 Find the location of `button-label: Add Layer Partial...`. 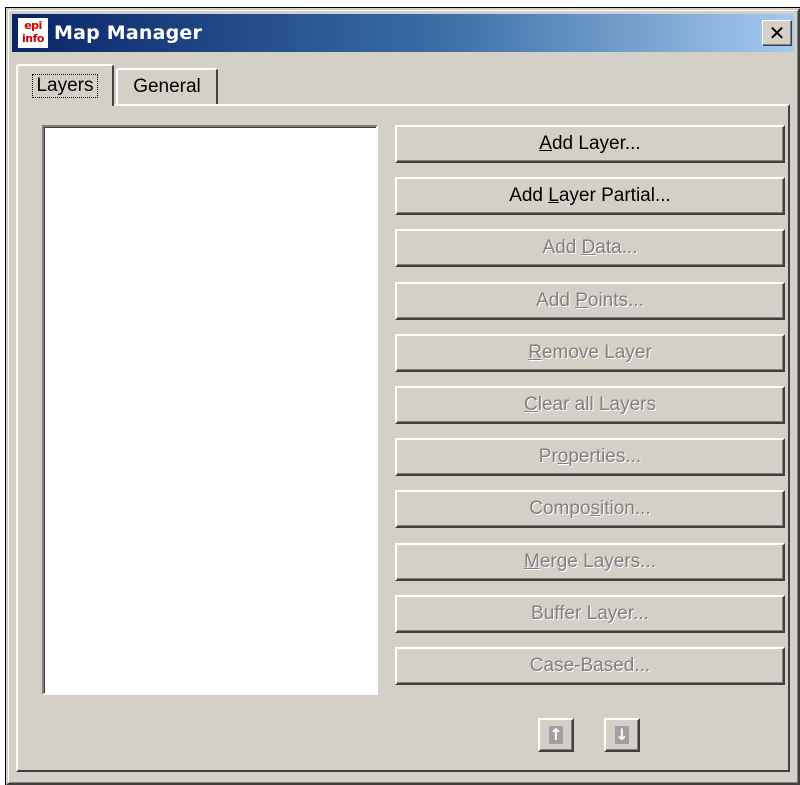

button-label: Add Layer Partial... is located at coordinates (590, 195).